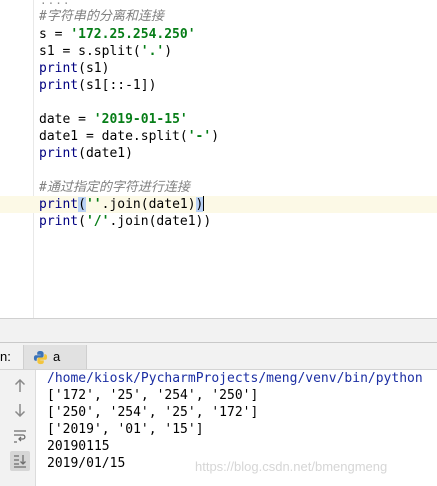 This screenshot has height=486, width=437. I want to click on code-token: (s1[::-1]), so click(117, 85).